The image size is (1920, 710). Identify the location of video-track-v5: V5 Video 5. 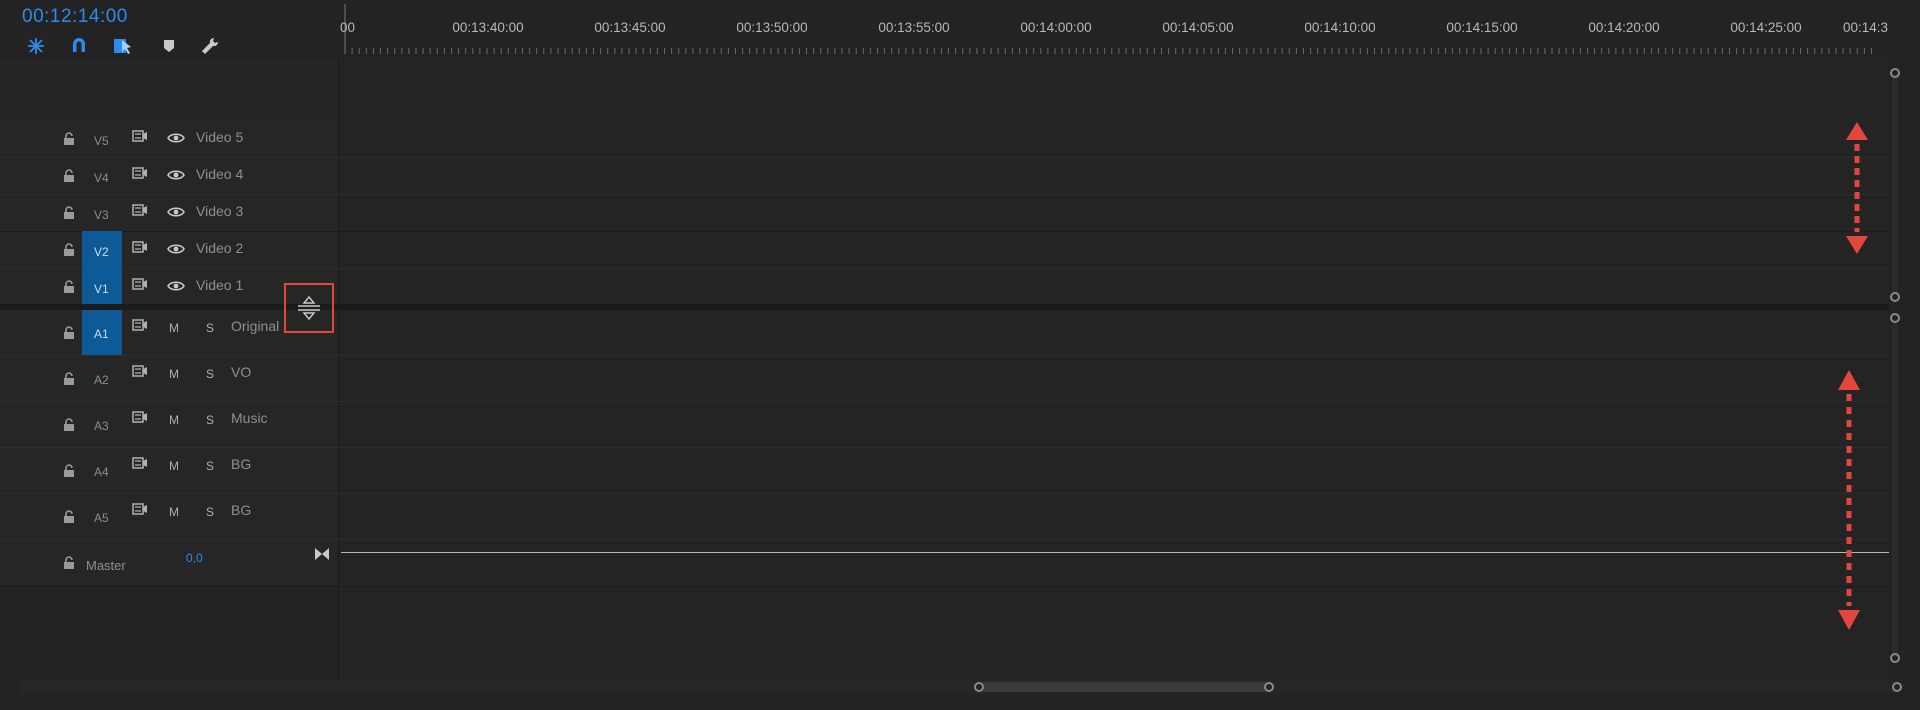
(169, 138).